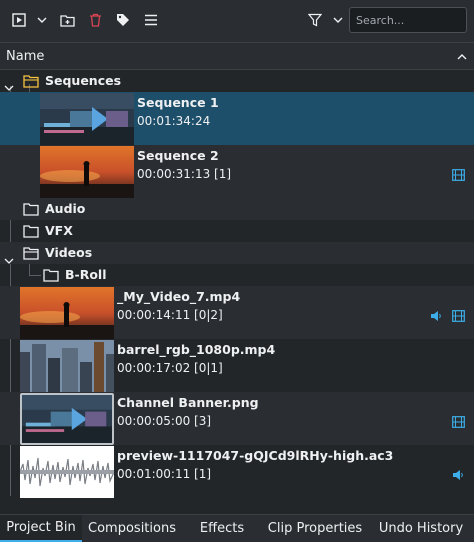 The image size is (474, 542). What do you see at coordinates (41, 528) in the screenshot?
I see `tab-project-bin: Project Bin` at bounding box center [41, 528].